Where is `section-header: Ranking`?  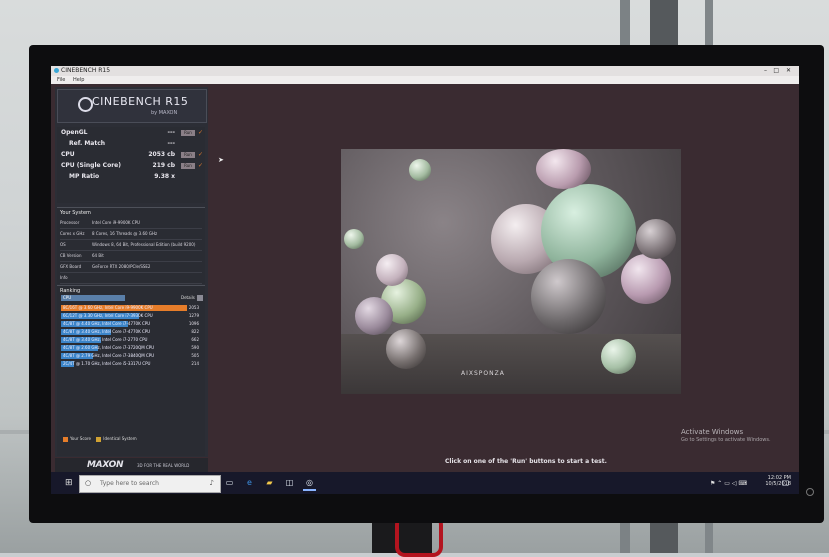 section-header: Ranking is located at coordinates (70, 291).